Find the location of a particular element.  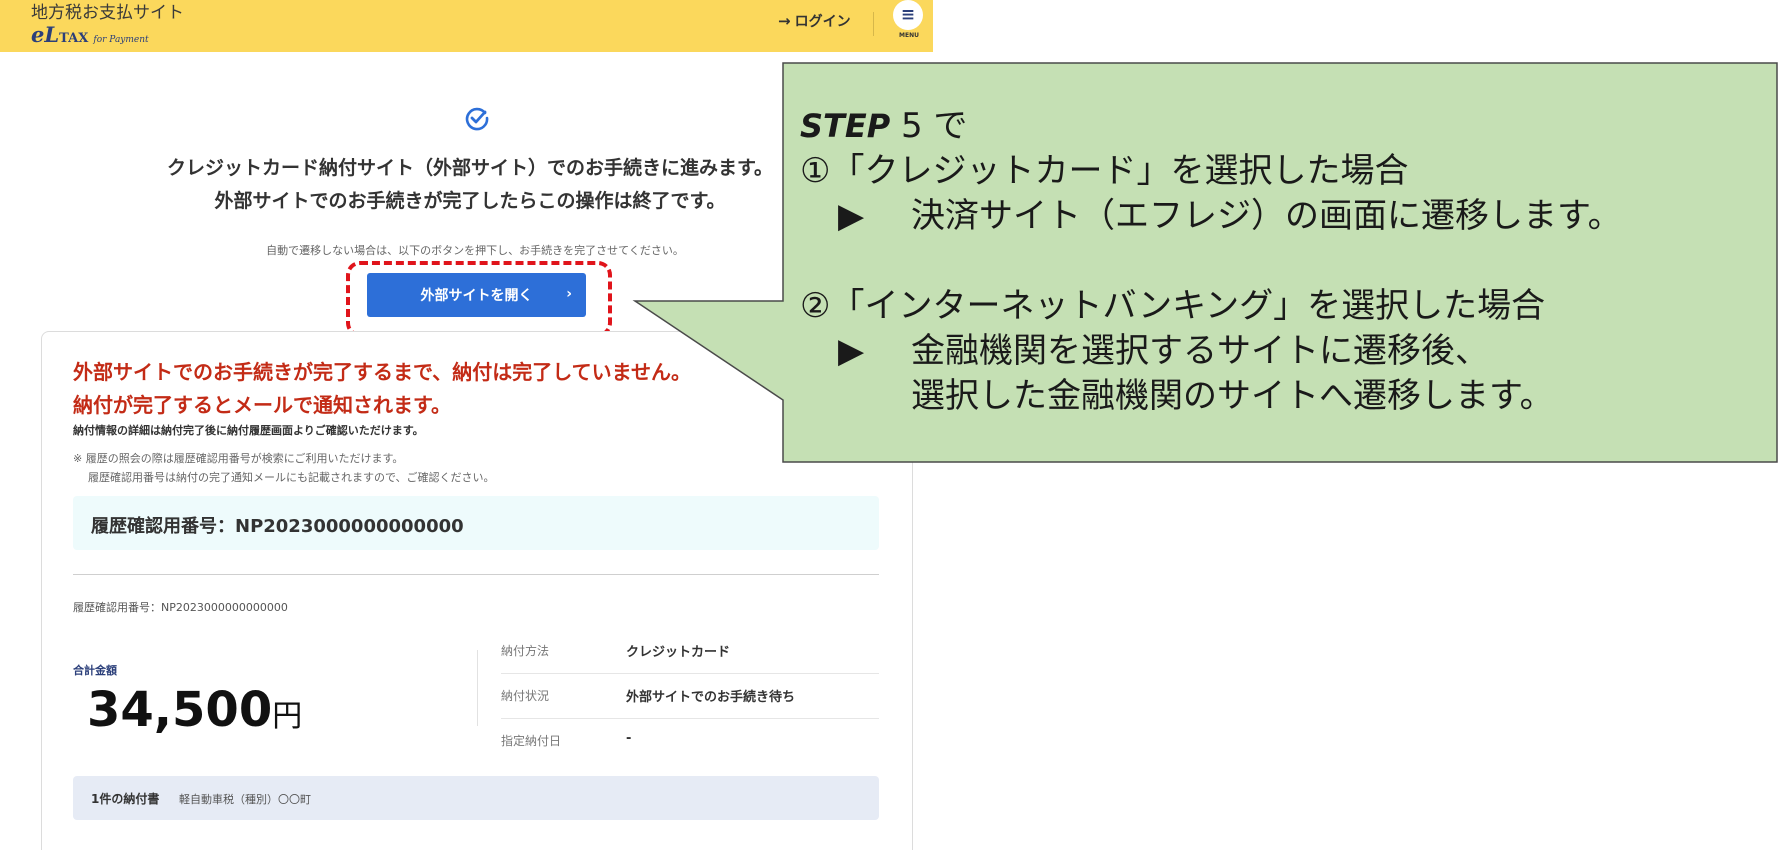

callout-spacer is located at coordinates (1285, 261).